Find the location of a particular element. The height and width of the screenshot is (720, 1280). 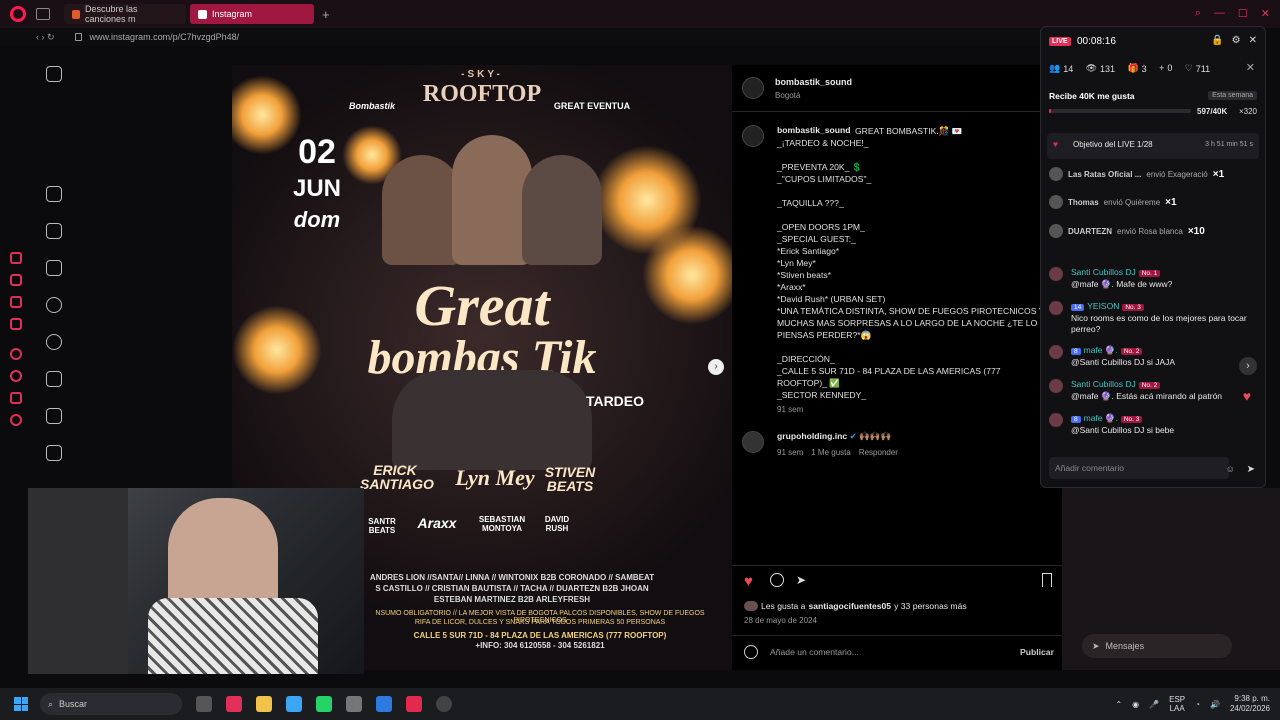

obs-icon is located at coordinates (354, 704).